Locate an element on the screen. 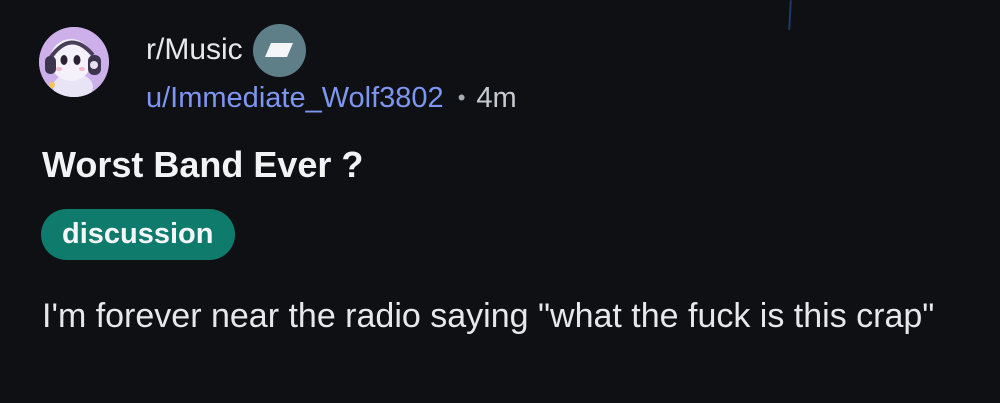  decorative-stroke is located at coordinates (790, 15).